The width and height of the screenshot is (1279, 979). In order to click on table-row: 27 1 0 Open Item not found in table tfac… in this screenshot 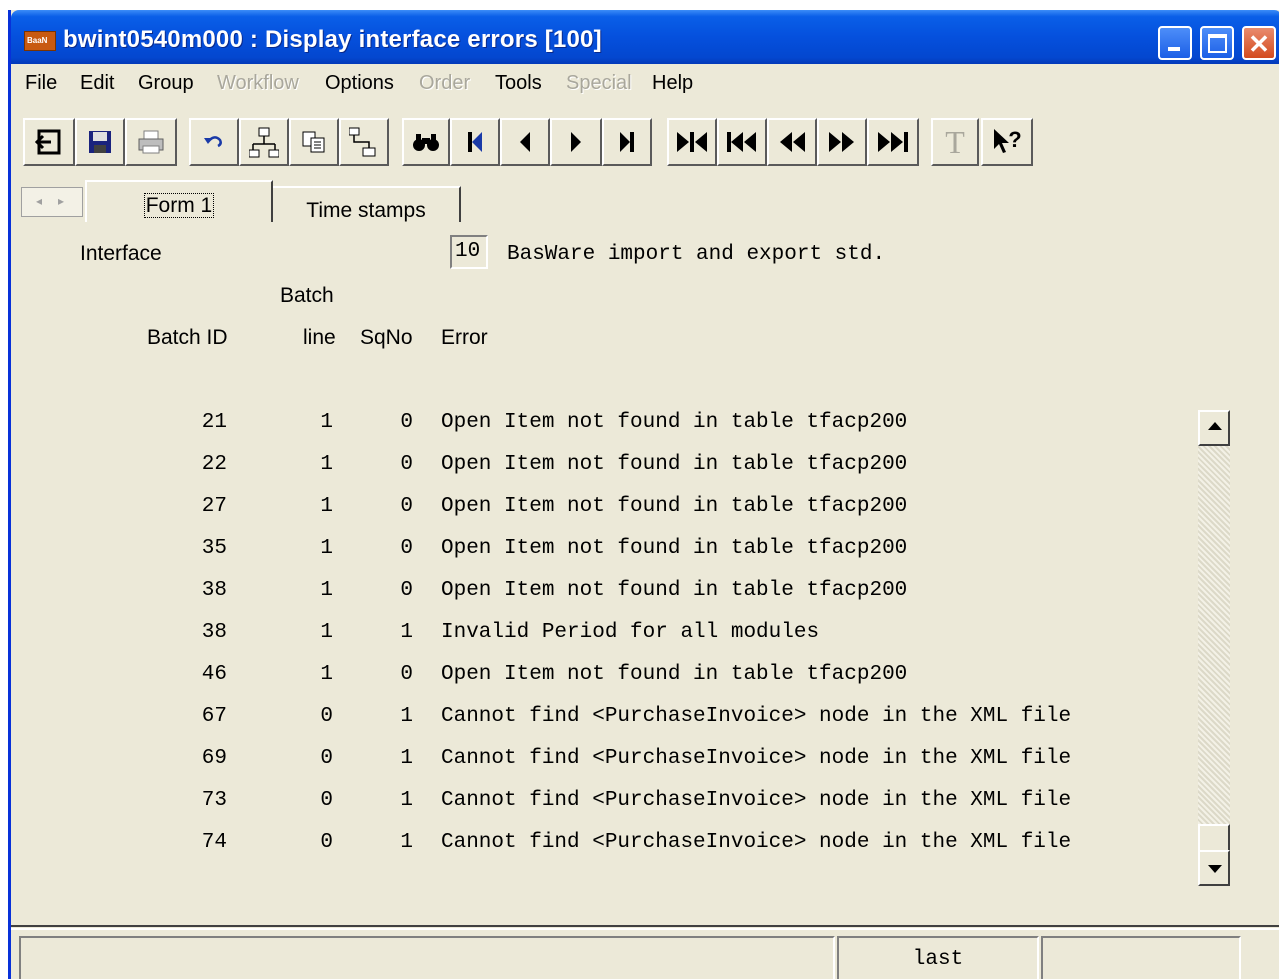, I will do `click(645, 516)`.